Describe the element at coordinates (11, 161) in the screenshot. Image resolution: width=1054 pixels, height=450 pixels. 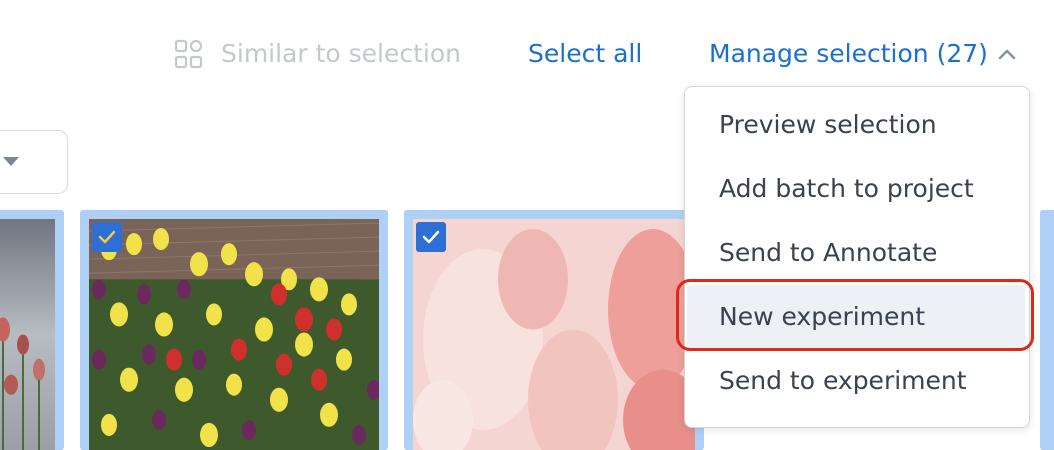
I see `caret-down-icon` at that location.